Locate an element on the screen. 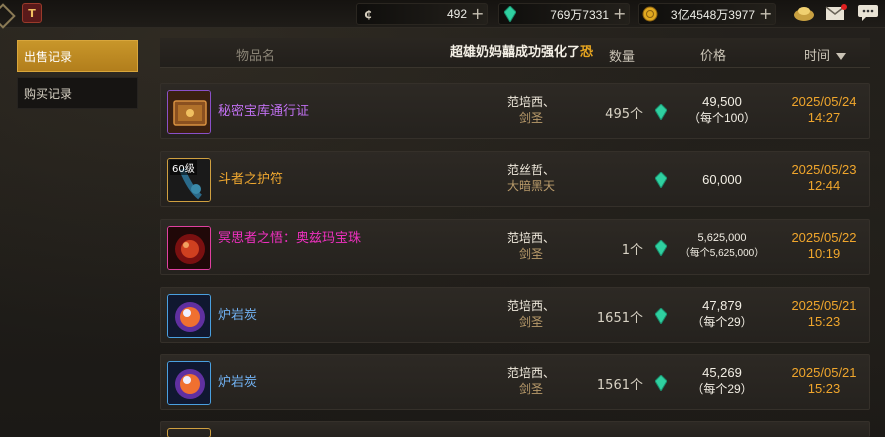 Image resolution: width=885 pixels, height=437 pixels. sale-time: 2025/05/24 14:27 is located at coordinates (824, 110).